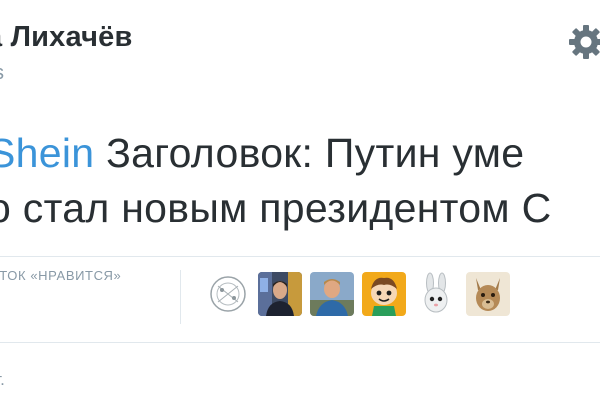 The width and height of the screenshot is (600, 400). I want to click on avatar-man-street, so click(332, 294).